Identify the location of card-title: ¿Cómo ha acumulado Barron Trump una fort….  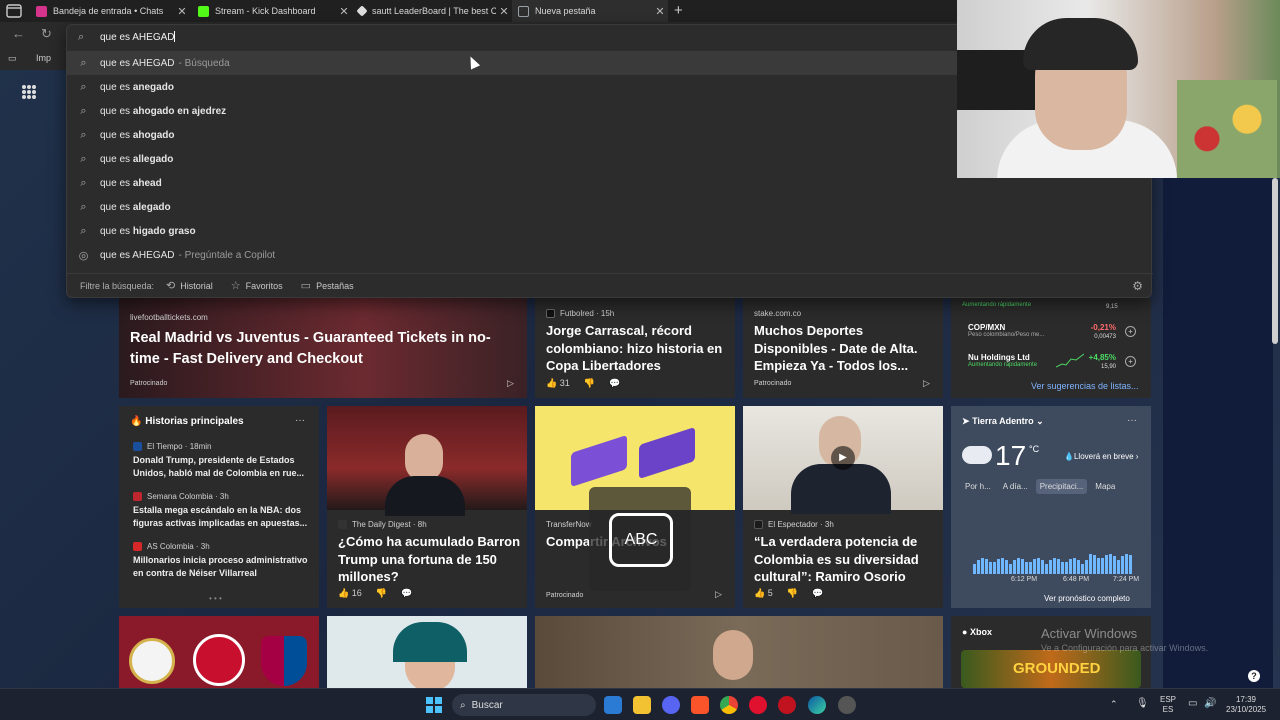
(430, 559).